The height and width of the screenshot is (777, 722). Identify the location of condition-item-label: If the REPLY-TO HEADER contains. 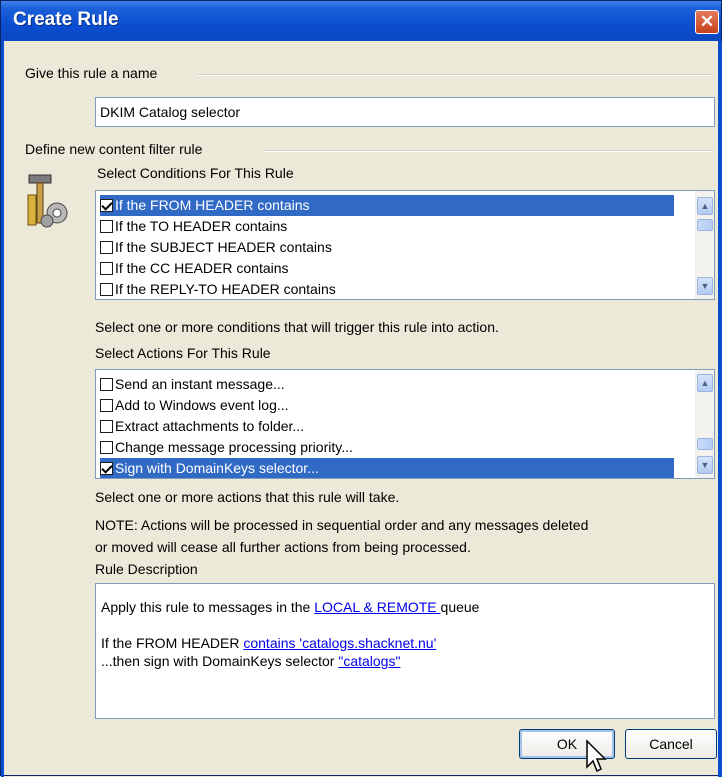
(225, 289).